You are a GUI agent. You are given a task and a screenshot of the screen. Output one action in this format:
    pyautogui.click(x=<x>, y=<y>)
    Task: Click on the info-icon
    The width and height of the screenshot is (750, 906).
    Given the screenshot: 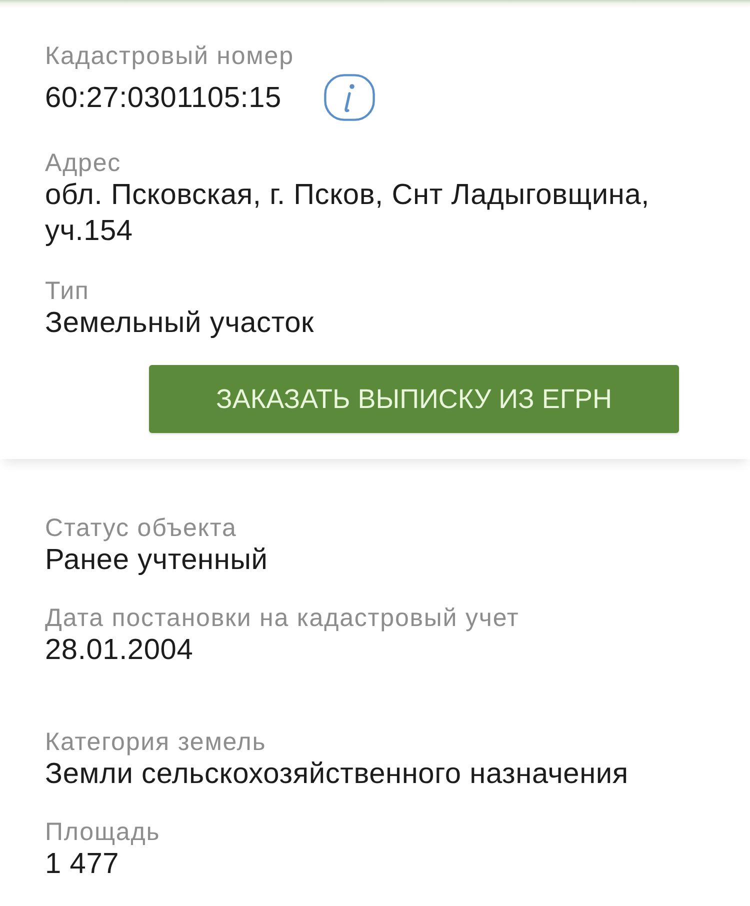 What is the action you would take?
    pyautogui.click(x=349, y=97)
    